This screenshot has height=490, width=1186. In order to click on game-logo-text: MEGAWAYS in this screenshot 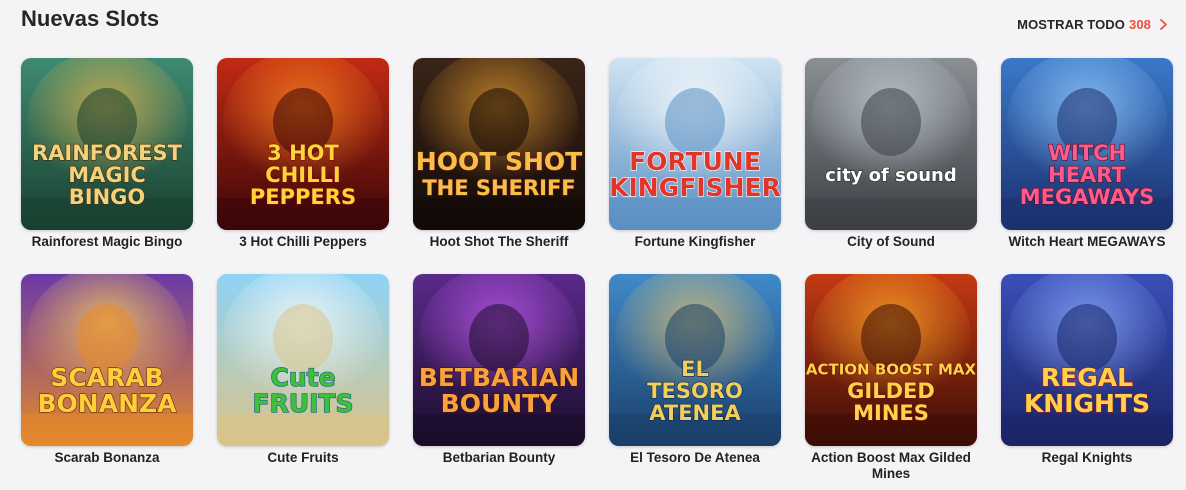, I will do `click(1087, 197)`.